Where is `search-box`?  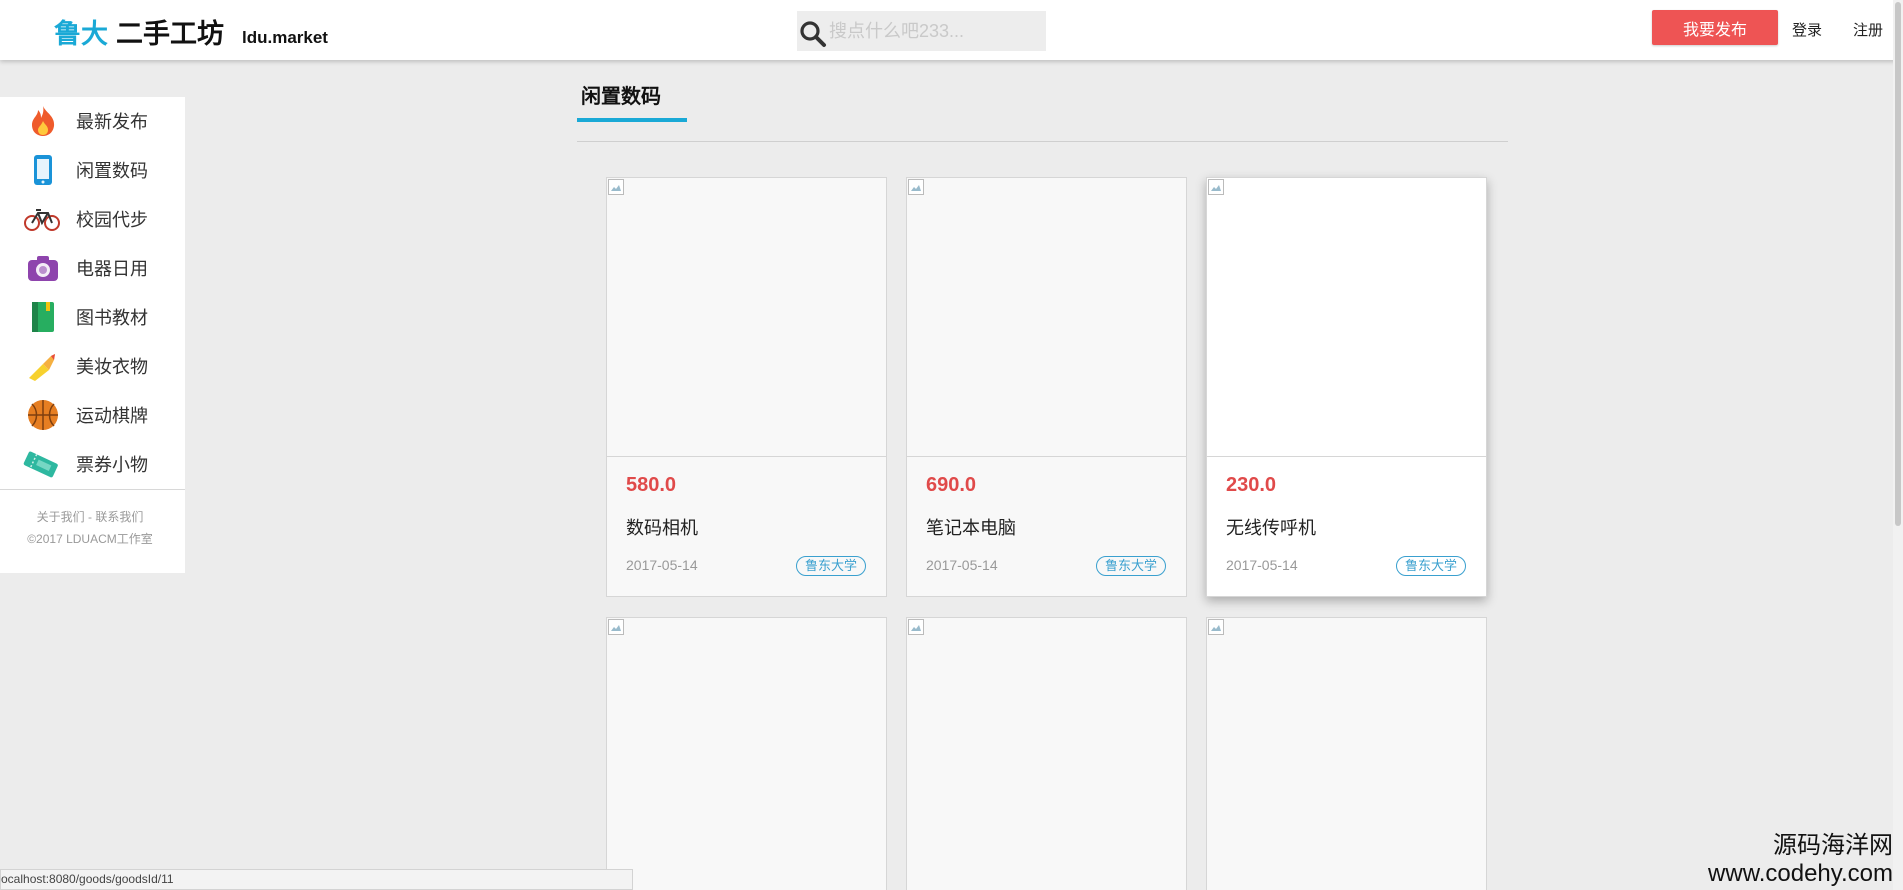 search-box is located at coordinates (921, 31).